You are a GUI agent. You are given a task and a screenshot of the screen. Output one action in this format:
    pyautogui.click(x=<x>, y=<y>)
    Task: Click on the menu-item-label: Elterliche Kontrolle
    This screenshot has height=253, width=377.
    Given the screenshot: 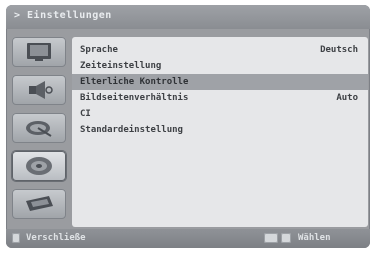 What is the action you would take?
    pyautogui.click(x=134, y=82)
    